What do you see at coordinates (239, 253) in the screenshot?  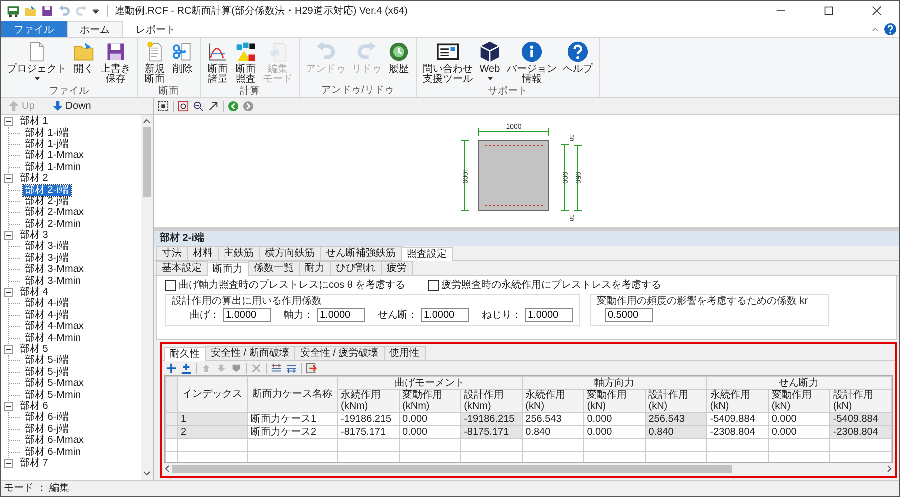 I see `tab: 主鉄筋` at bounding box center [239, 253].